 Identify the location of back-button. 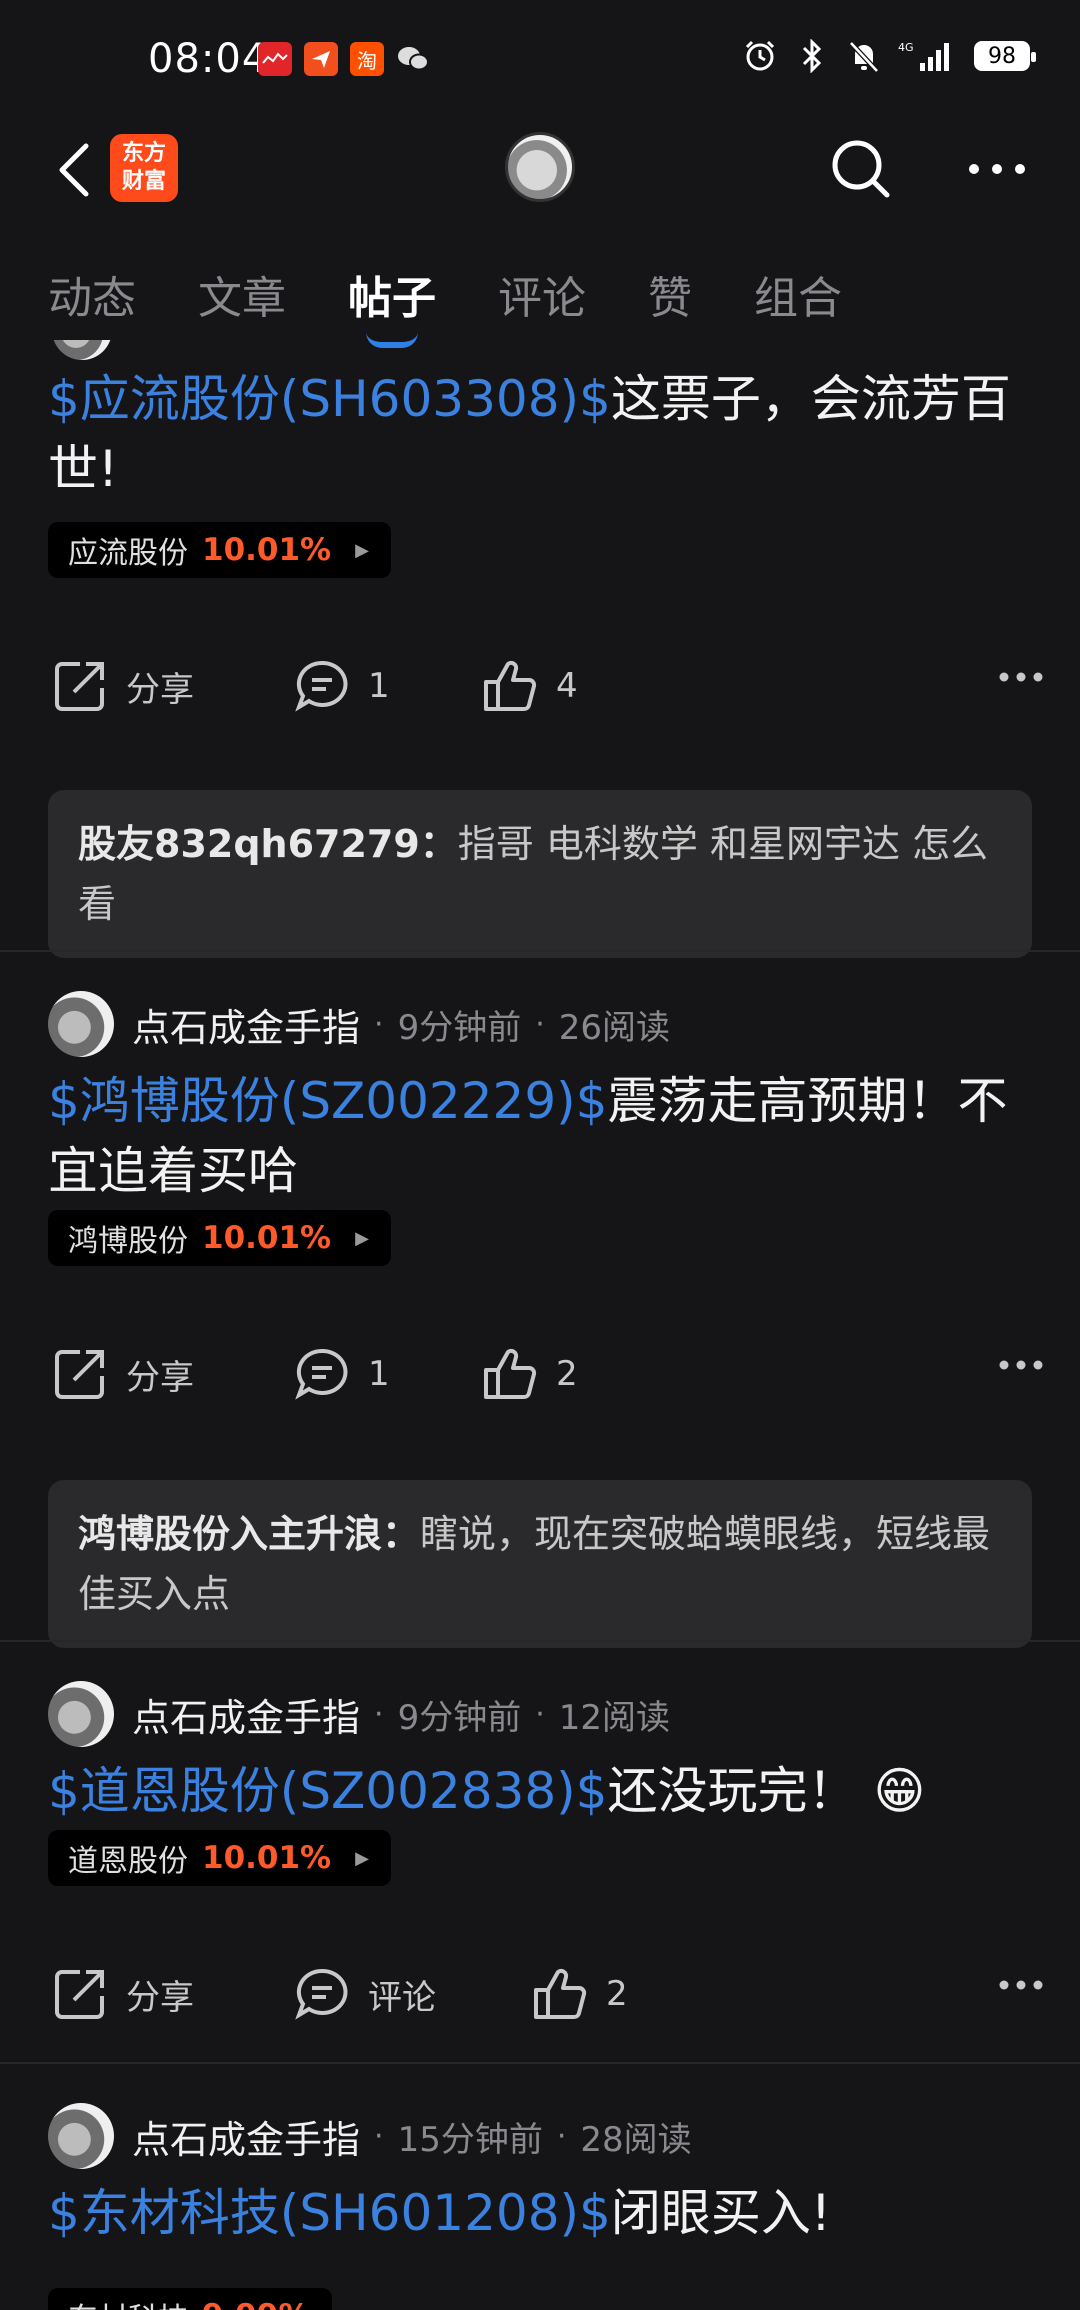
(74, 170).